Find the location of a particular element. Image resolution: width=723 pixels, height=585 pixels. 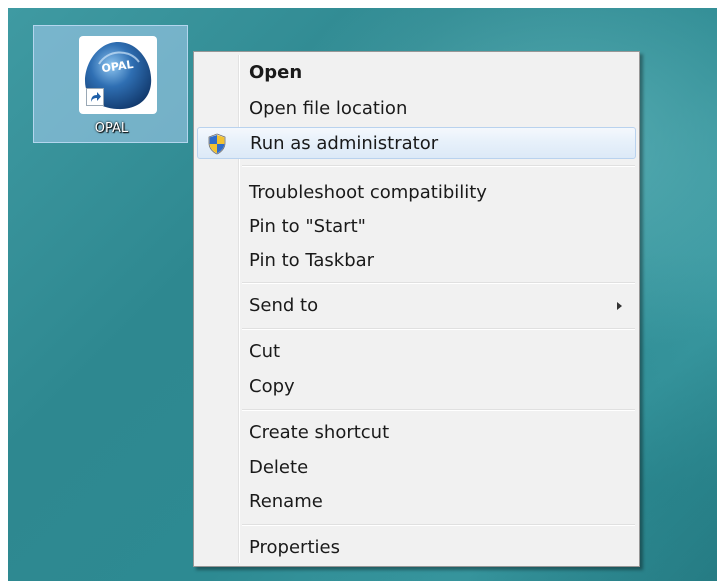

menu-item-properties: Properties is located at coordinates (416, 548).